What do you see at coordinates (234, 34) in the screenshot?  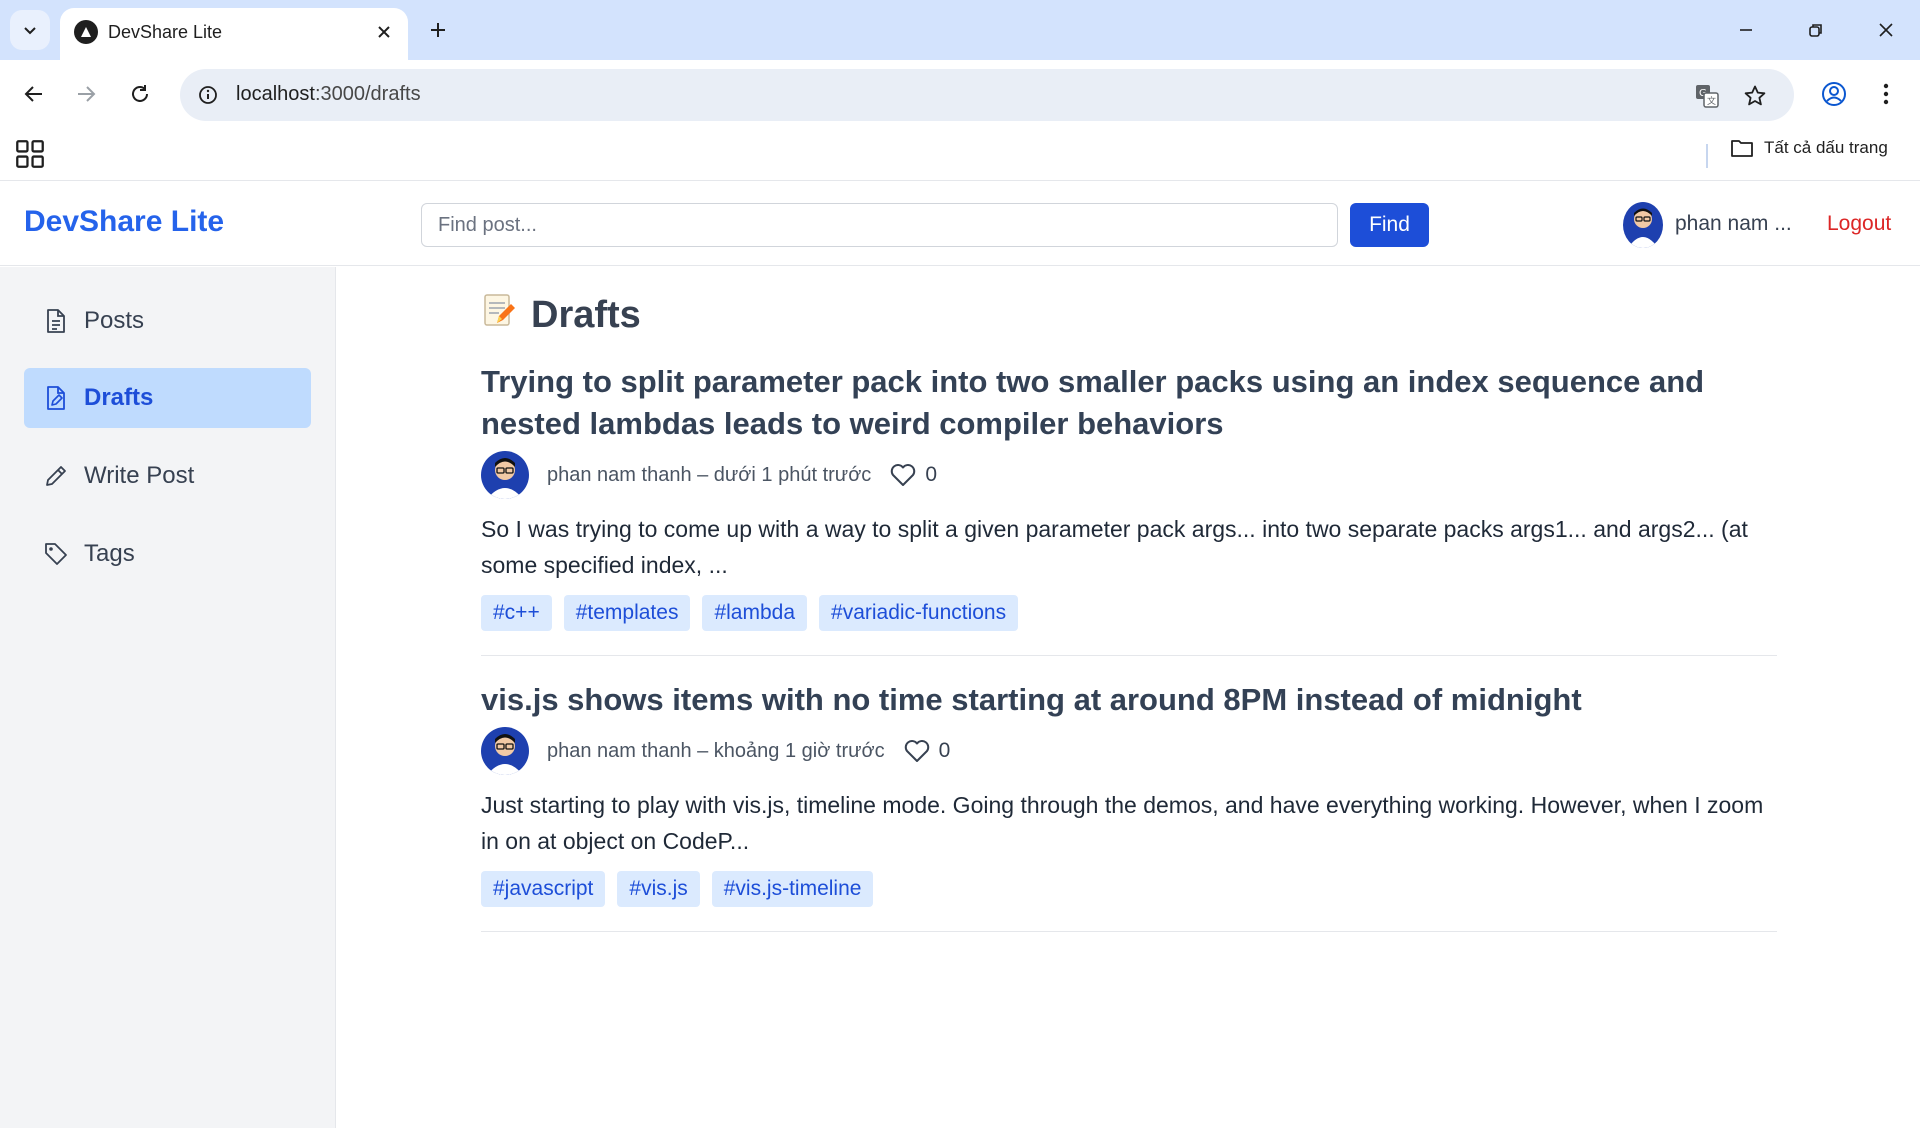 I see `browser-tab: DevShare Lite` at bounding box center [234, 34].